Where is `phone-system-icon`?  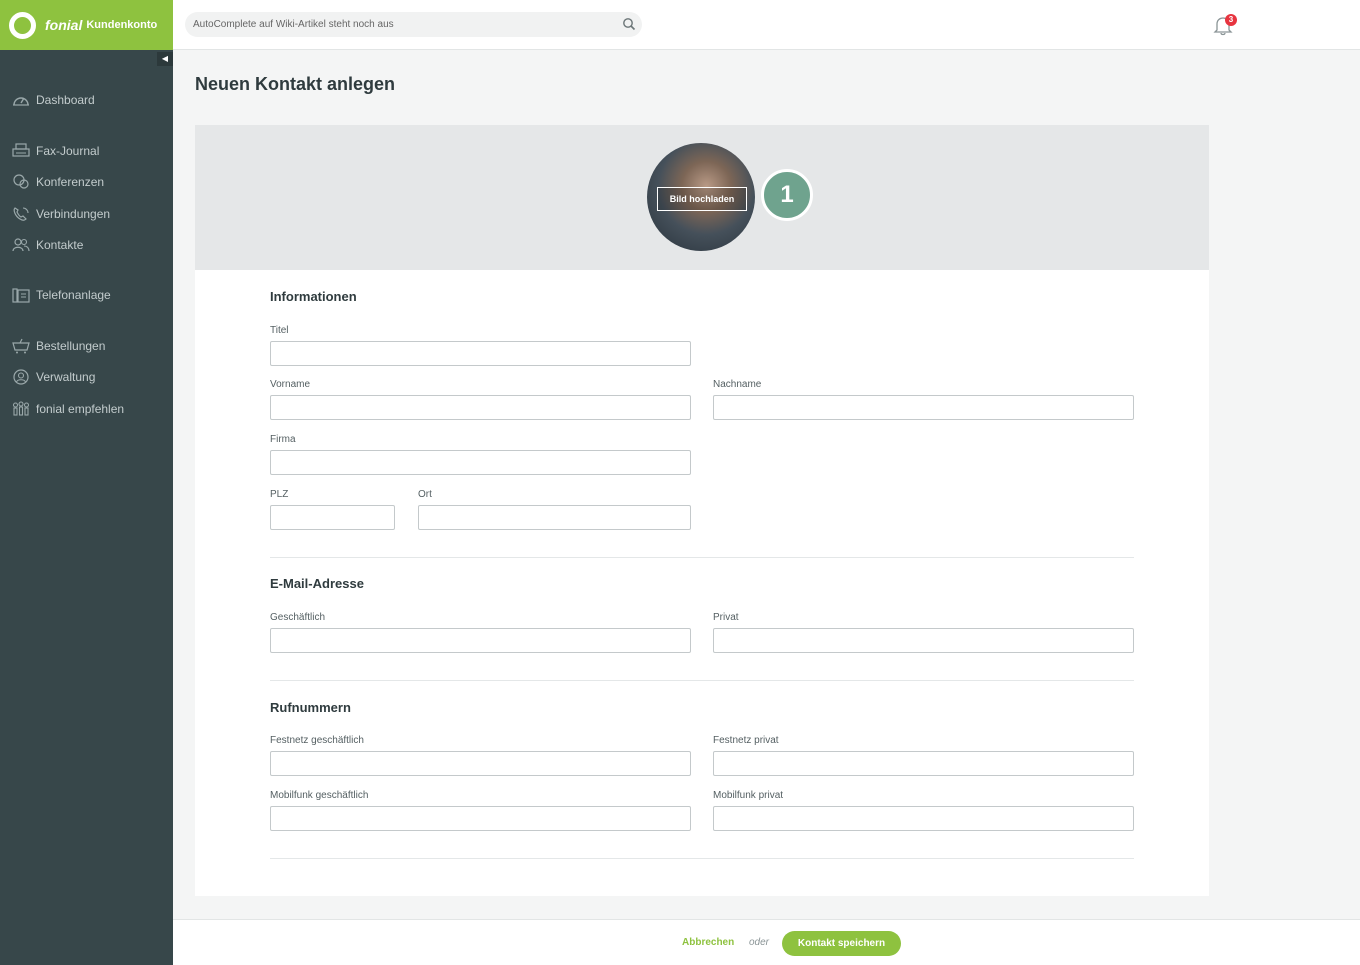
phone-system-icon is located at coordinates (21, 295).